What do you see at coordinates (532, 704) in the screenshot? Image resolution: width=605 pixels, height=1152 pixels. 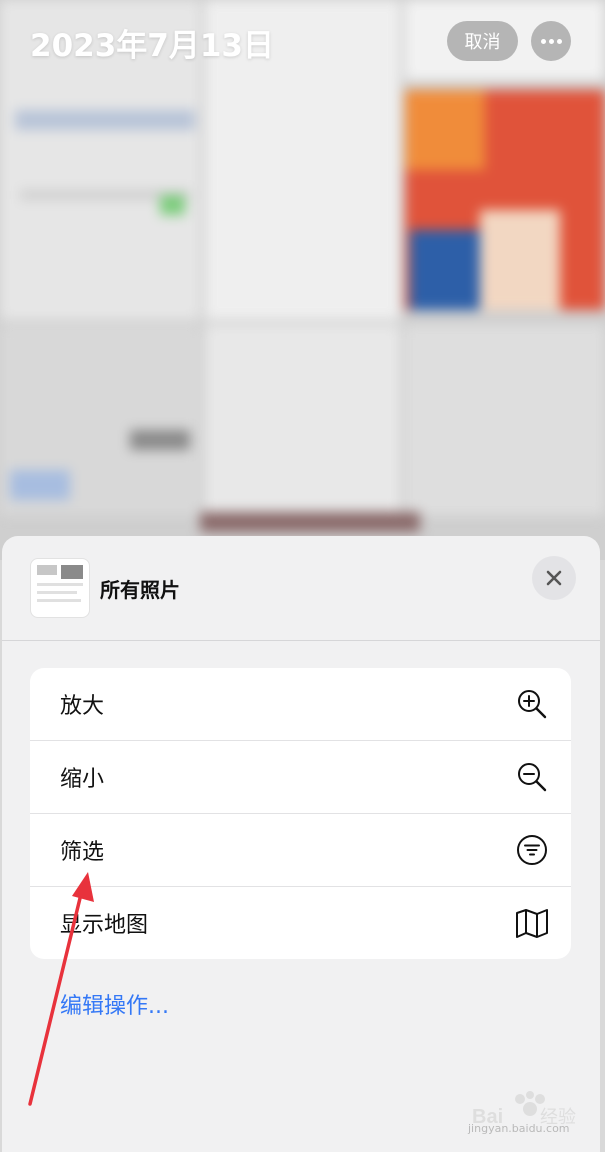 I see `zoom-in-icon` at bounding box center [532, 704].